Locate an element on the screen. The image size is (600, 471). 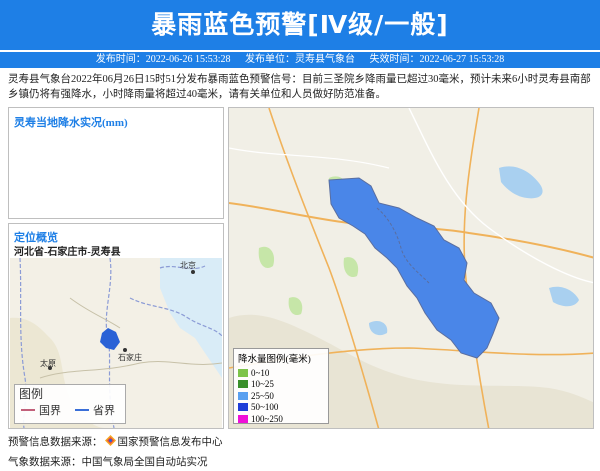
overview-legend: 图例 国界 省界 is located at coordinates (70, 404).